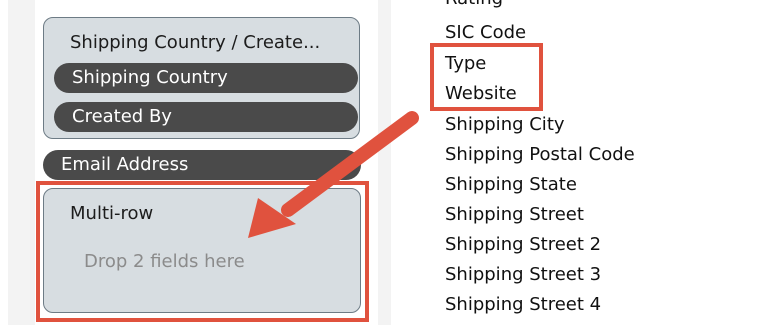  What do you see at coordinates (485, 32) in the screenshot?
I see `field-item-sic-code: SIC Code` at bounding box center [485, 32].